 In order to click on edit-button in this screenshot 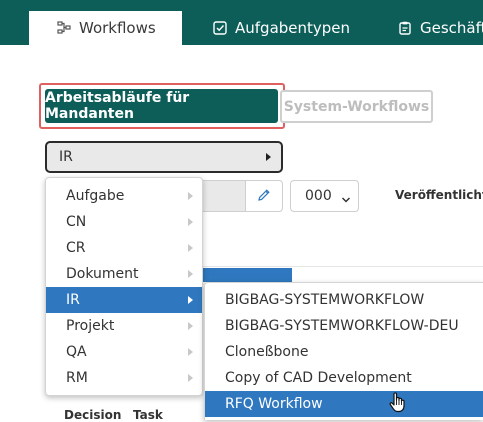, I will do `click(264, 196)`.